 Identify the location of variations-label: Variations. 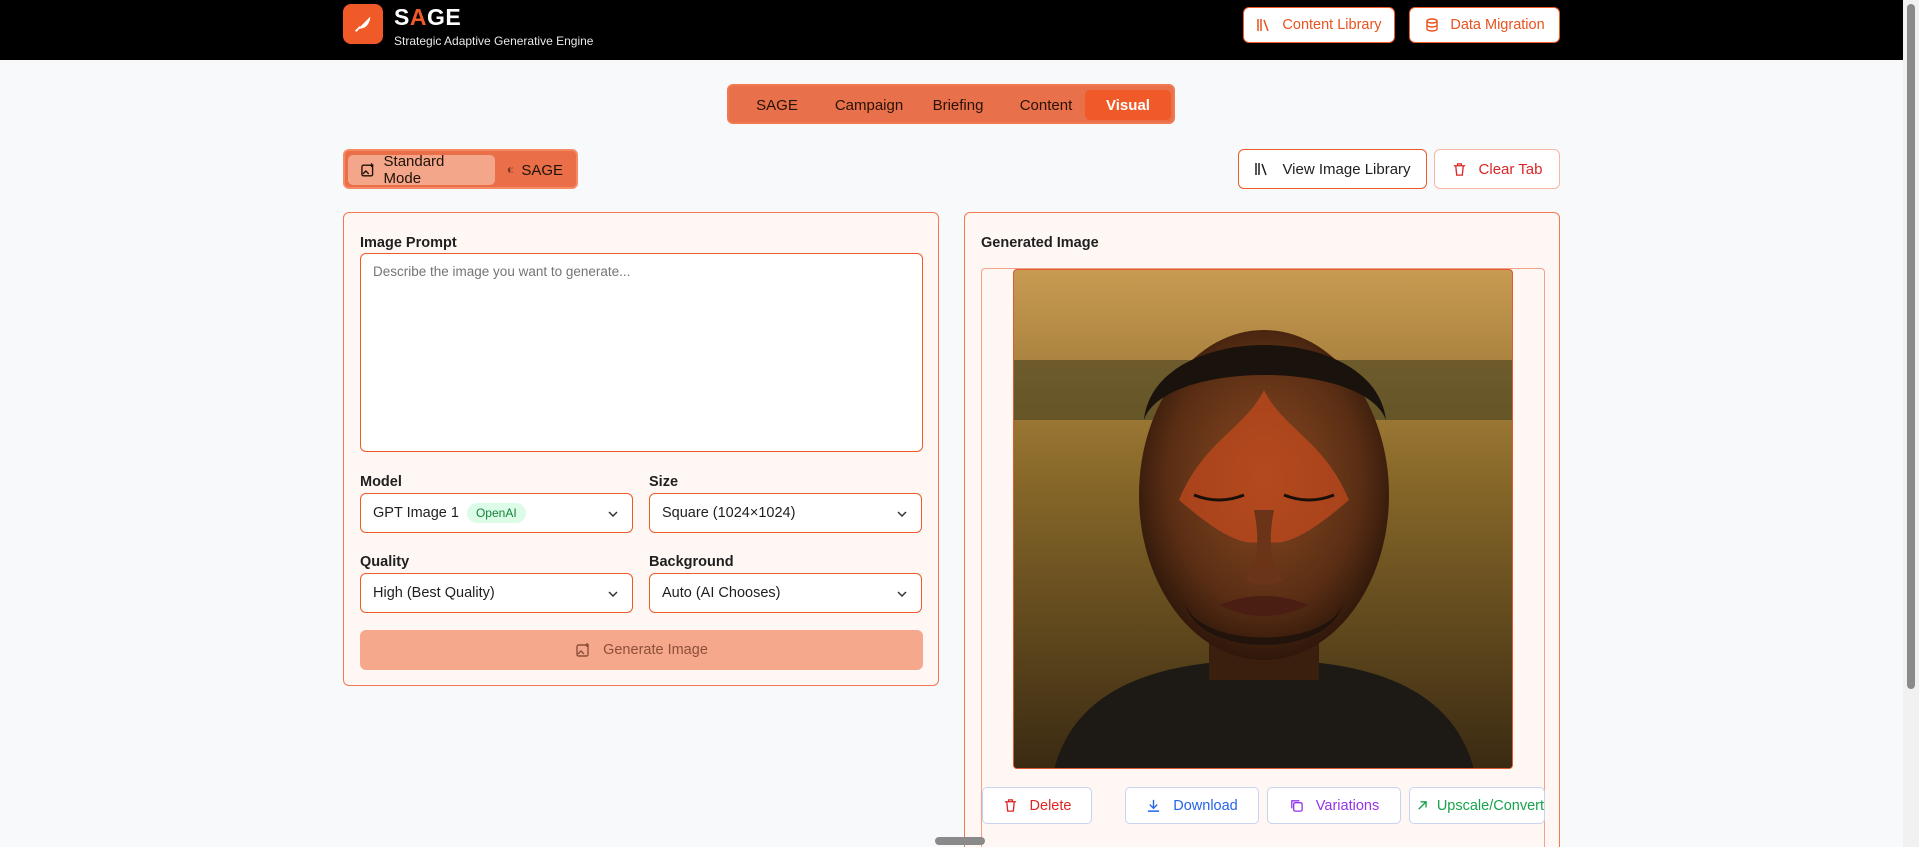
(1347, 805).